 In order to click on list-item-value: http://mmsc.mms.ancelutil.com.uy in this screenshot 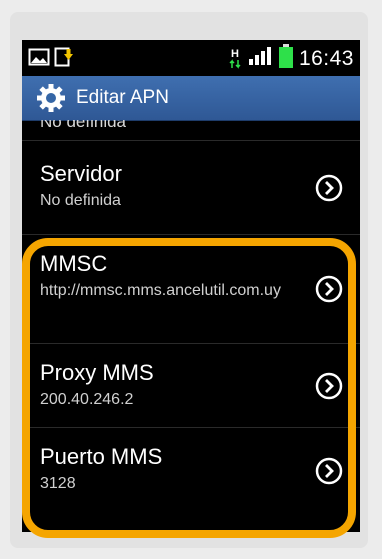, I will do `click(160, 290)`.